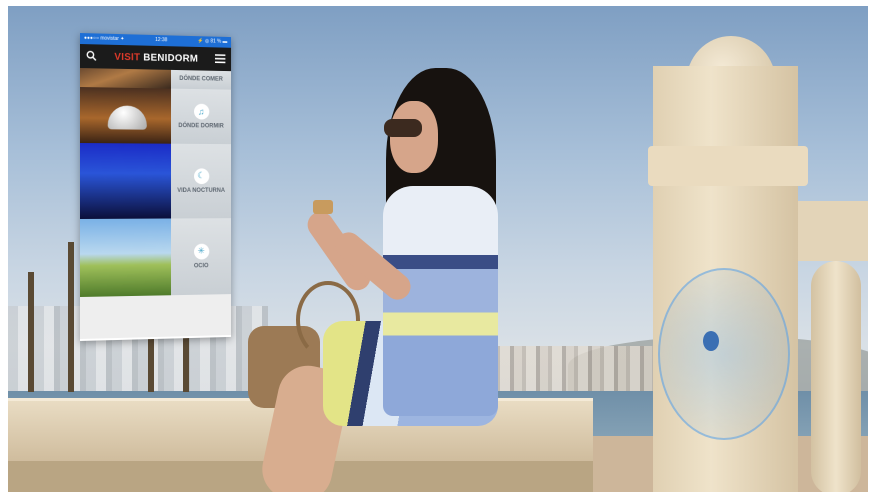 The image size is (869, 492). Describe the element at coordinates (440, 301) in the screenshot. I see `woman-dress` at that location.